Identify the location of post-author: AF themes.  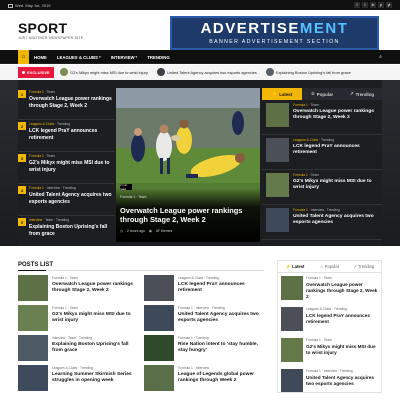
(164, 231).